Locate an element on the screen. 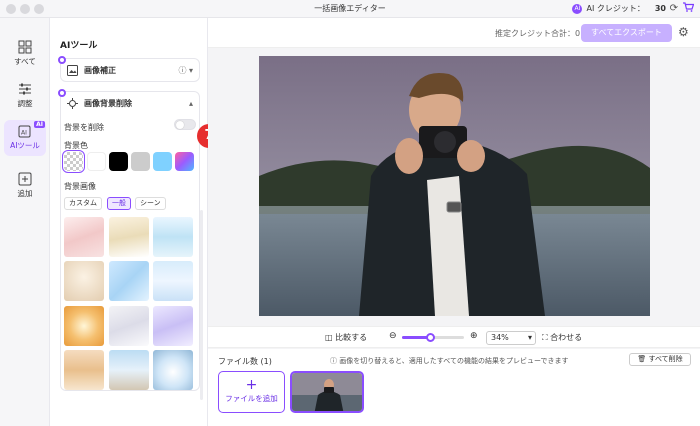 Image resolution: width=700 pixels, height=426 pixels. plus-square-icon is located at coordinates (25, 179).